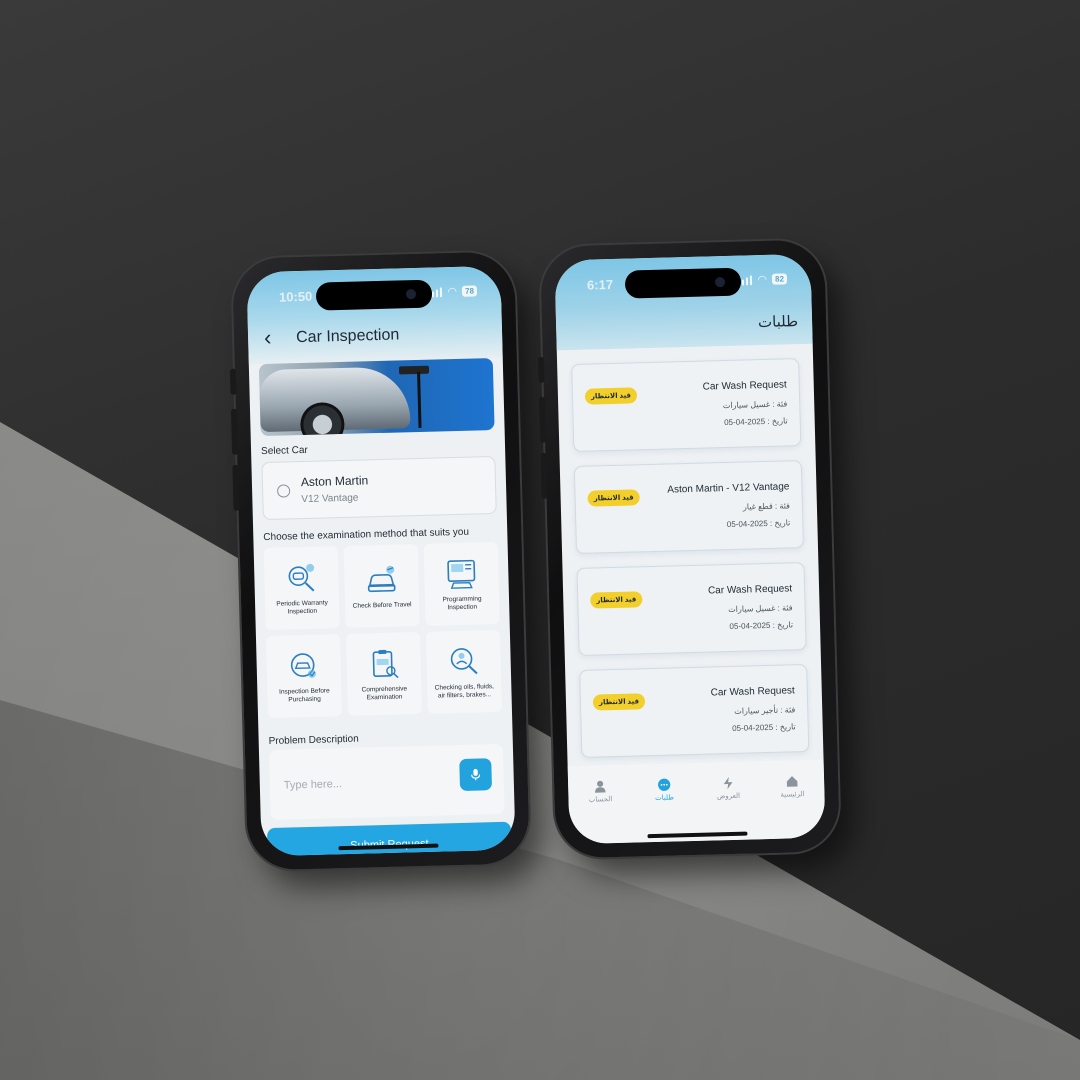 Image resolution: width=1080 pixels, height=1080 pixels. I want to click on page-title: طلبات, so click(778, 322).